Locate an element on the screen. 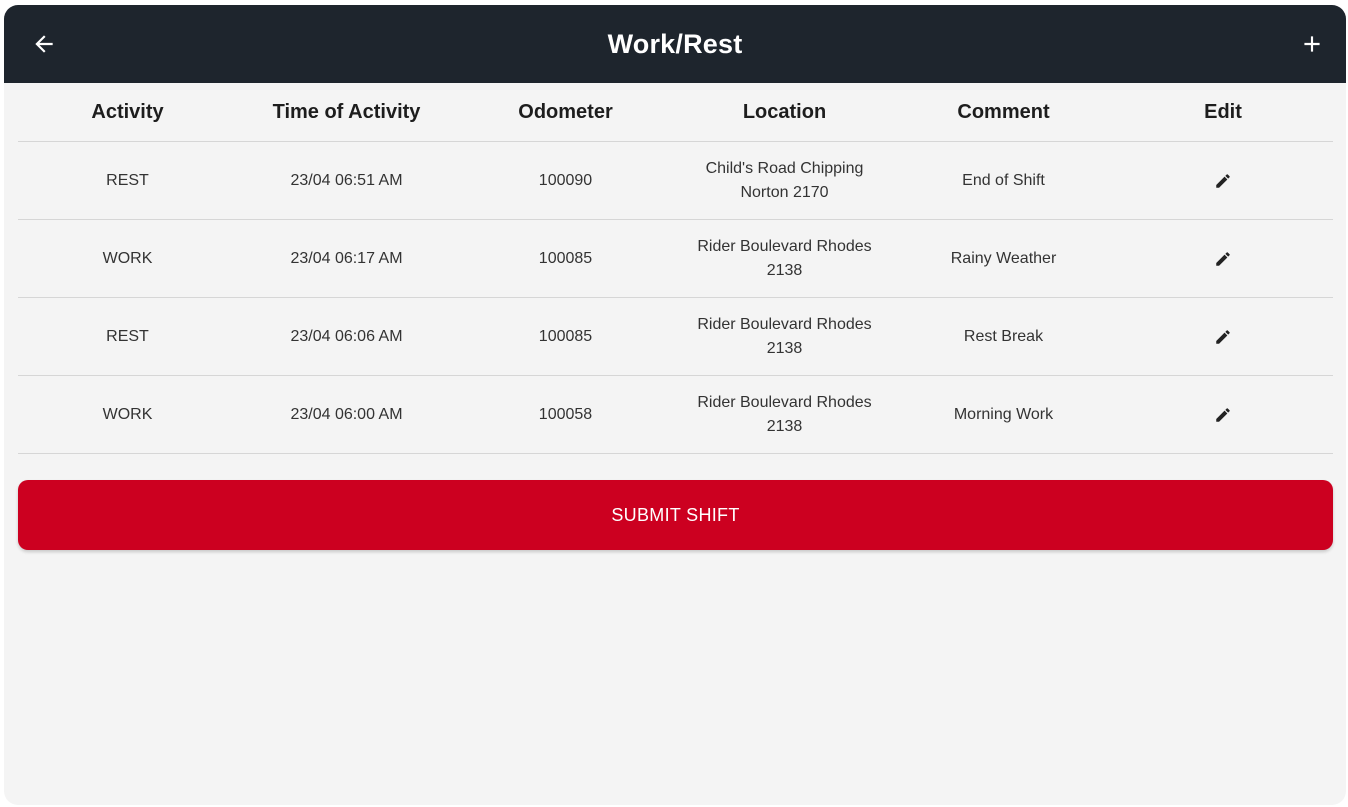 Image resolution: width=1348 pixels, height=807 pixels. column-header-comment: Comment is located at coordinates (1003, 111).